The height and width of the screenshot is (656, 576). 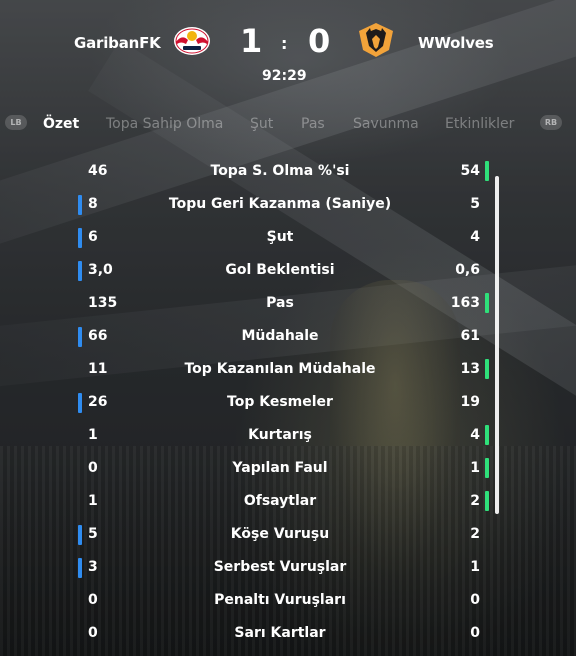 What do you see at coordinates (61, 124) in the screenshot?
I see `tab-summary: Özet` at bounding box center [61, 124].